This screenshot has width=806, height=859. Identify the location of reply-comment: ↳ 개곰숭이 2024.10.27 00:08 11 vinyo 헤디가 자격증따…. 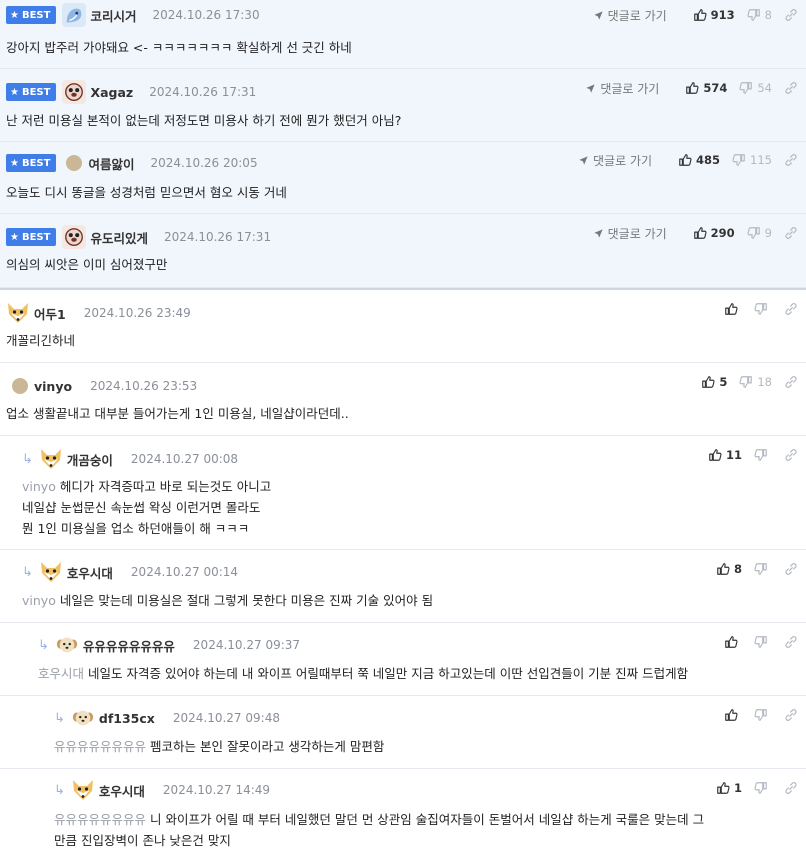
(403, 493).